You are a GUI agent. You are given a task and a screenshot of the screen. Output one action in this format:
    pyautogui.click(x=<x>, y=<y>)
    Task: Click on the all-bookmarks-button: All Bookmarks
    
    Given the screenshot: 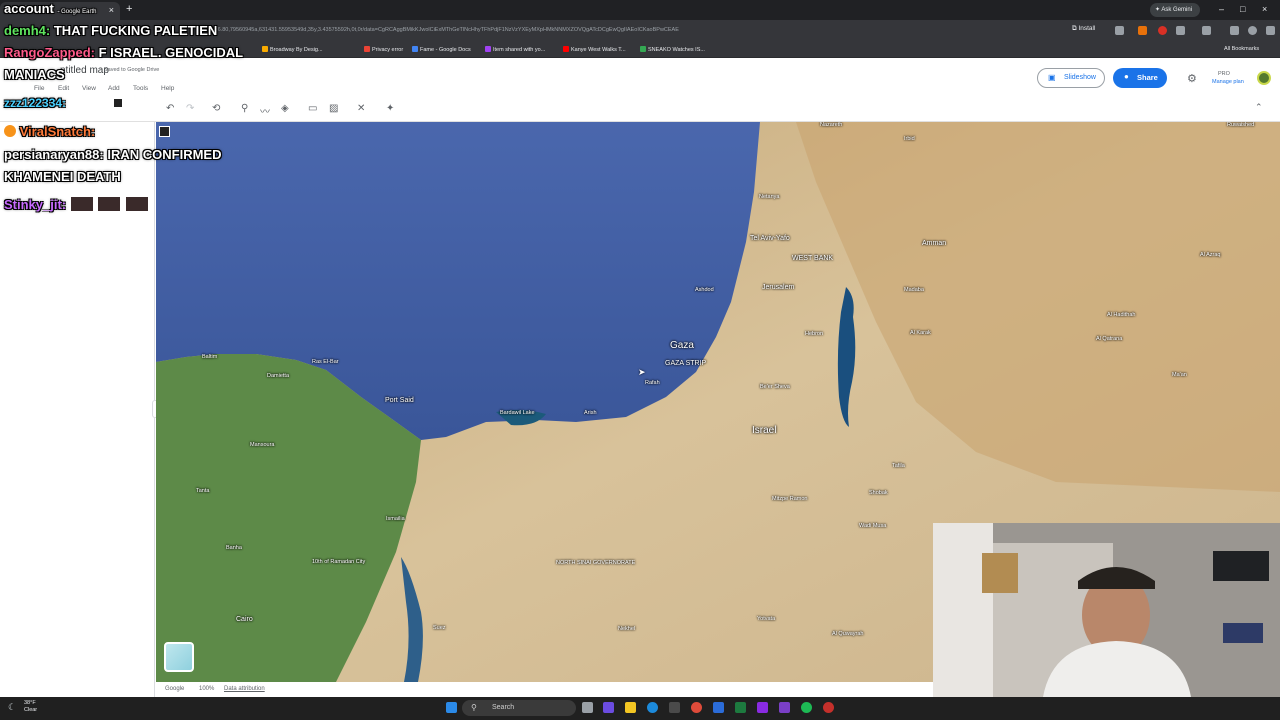 What is the action you would take?
    pyautogui.click(x=1241, y=49)
    